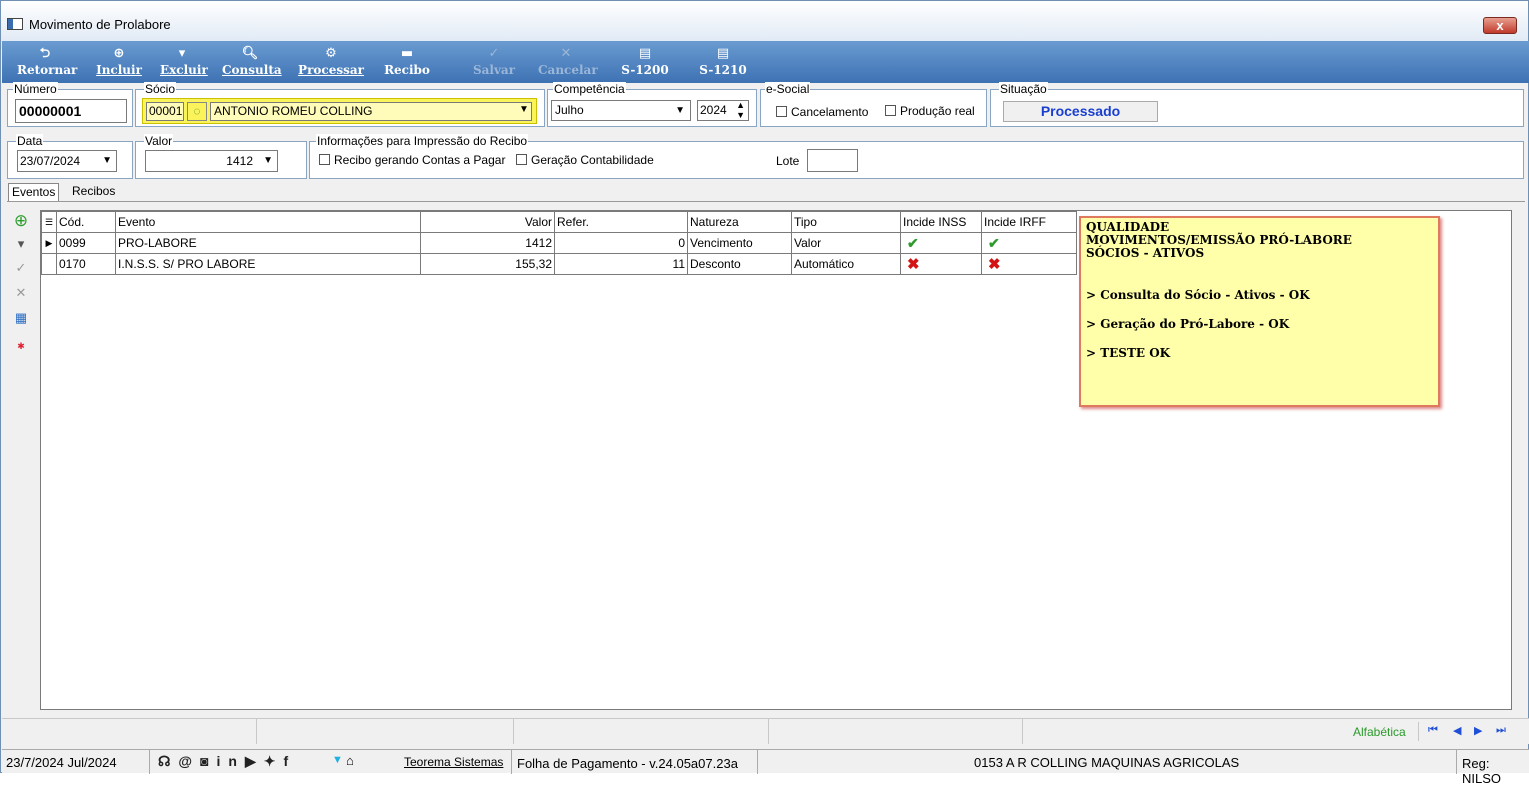 The height and width of the screenshot is (786, 1529). What do you see at coordinates (873, 104) in the screenshot?
I see `esocial-group: e-Social Cancelamento Produção real` at bounding box center [873, 104].